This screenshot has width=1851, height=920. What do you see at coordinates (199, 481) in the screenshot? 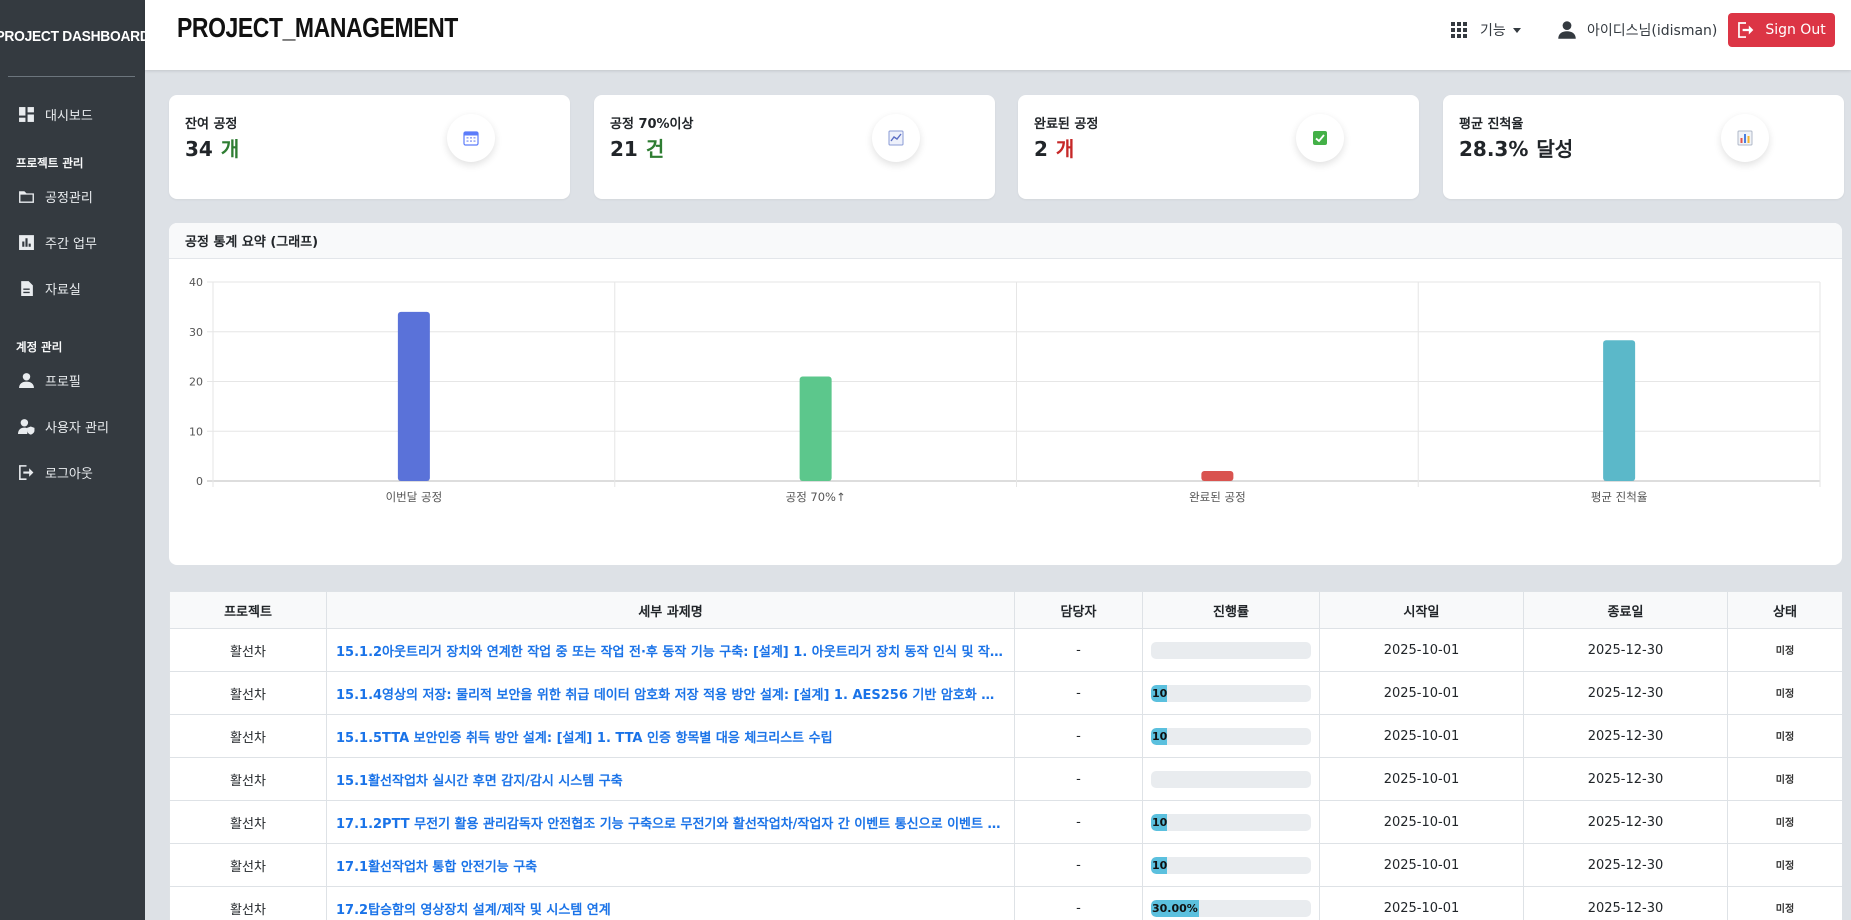
I see `y-tick-label: 0` at bounding box center [199, 481].